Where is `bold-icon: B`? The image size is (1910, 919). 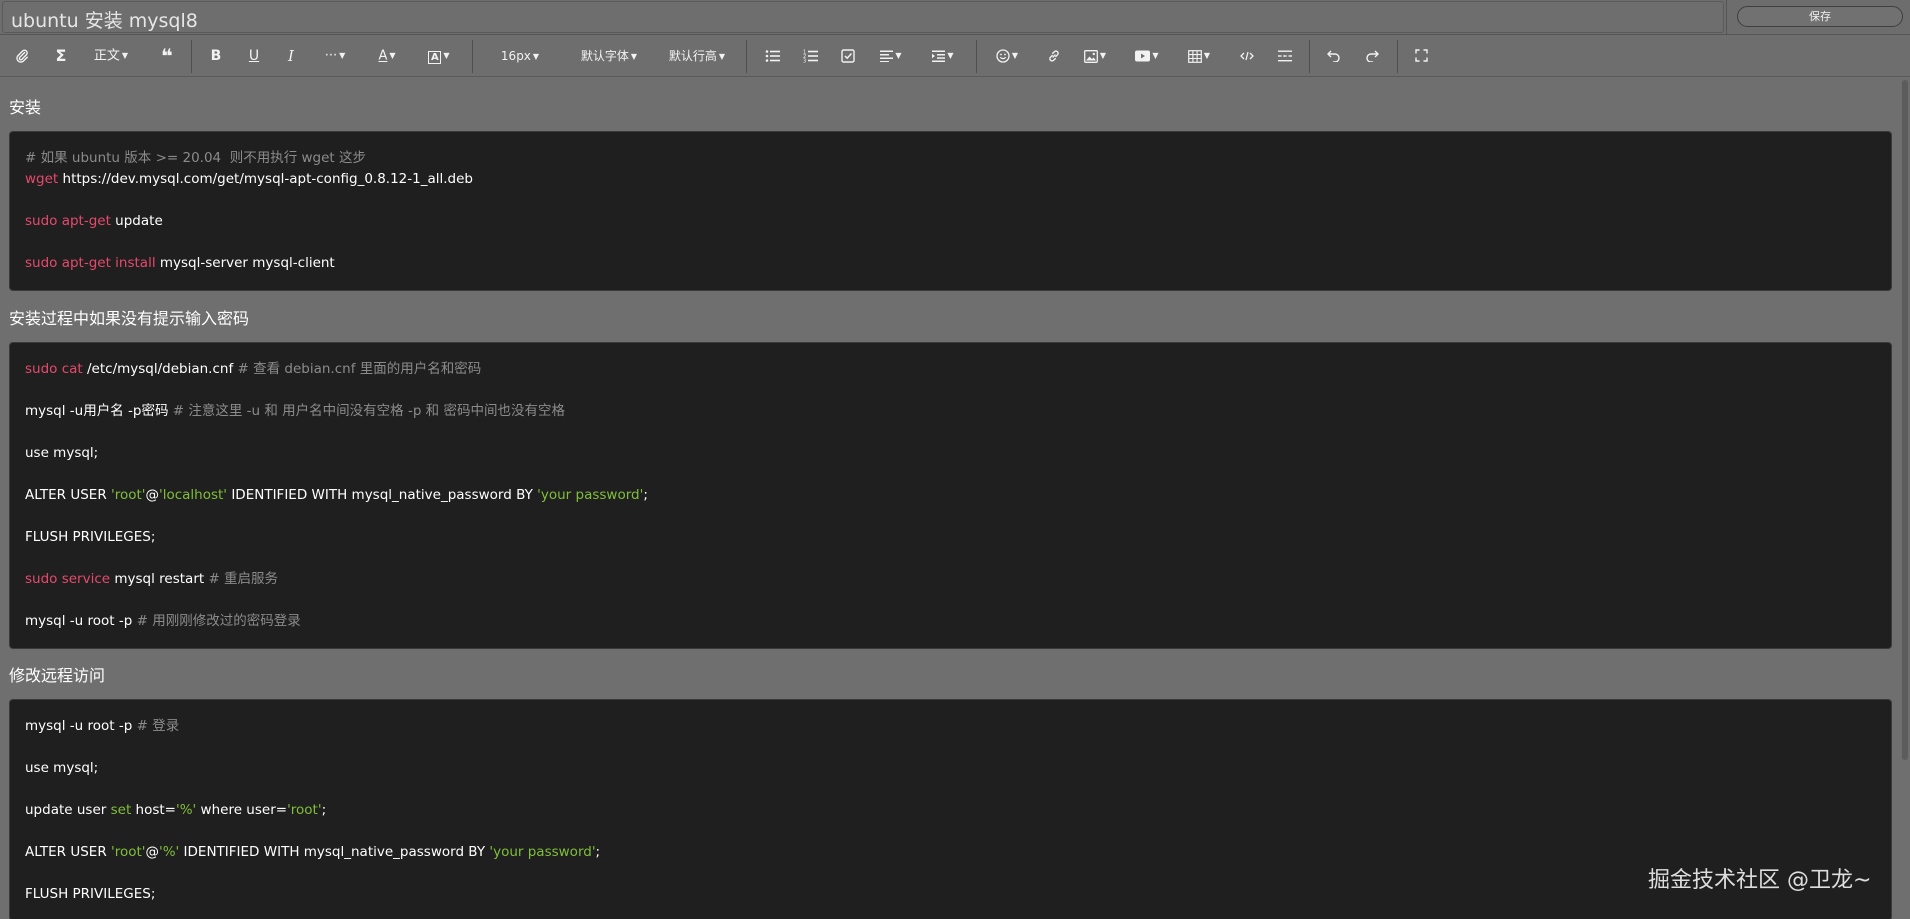 bold-icon: B is located at coordinates (216, 56).